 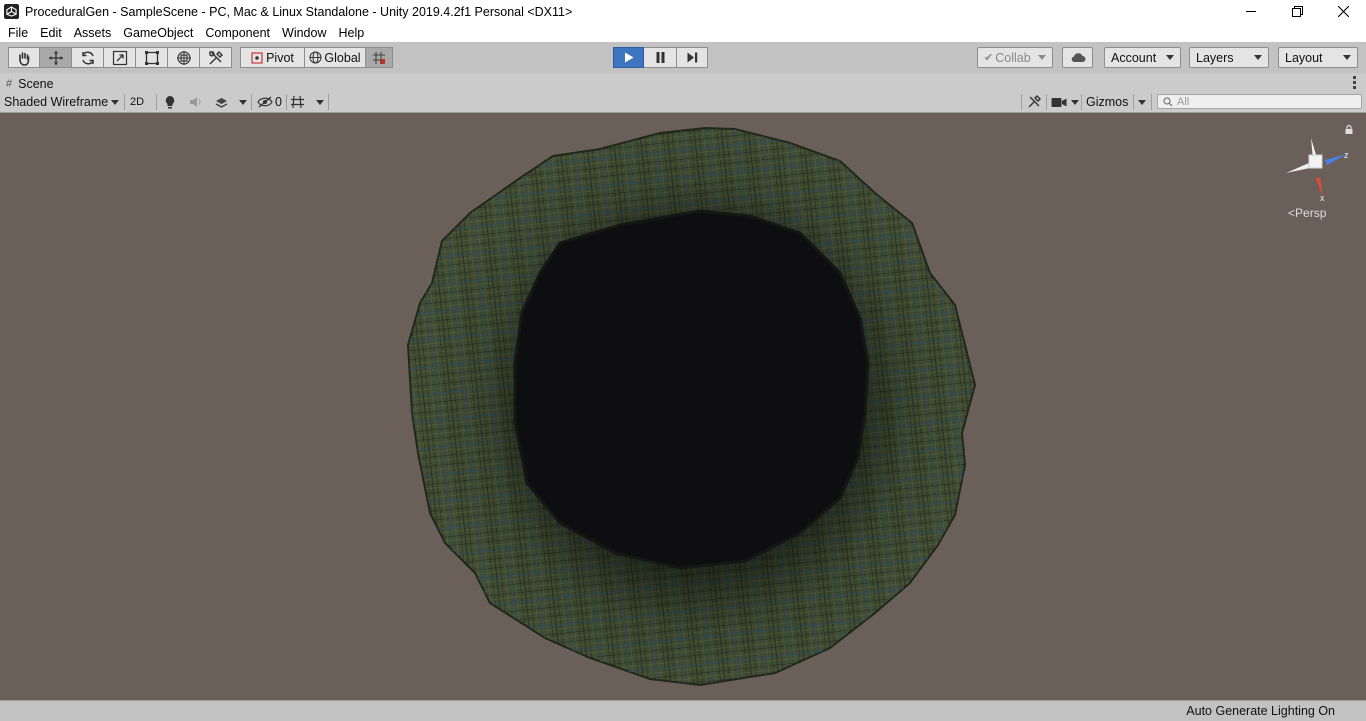 I want to click on toggle-2d-button: 2D, so click(x=137, y=102).